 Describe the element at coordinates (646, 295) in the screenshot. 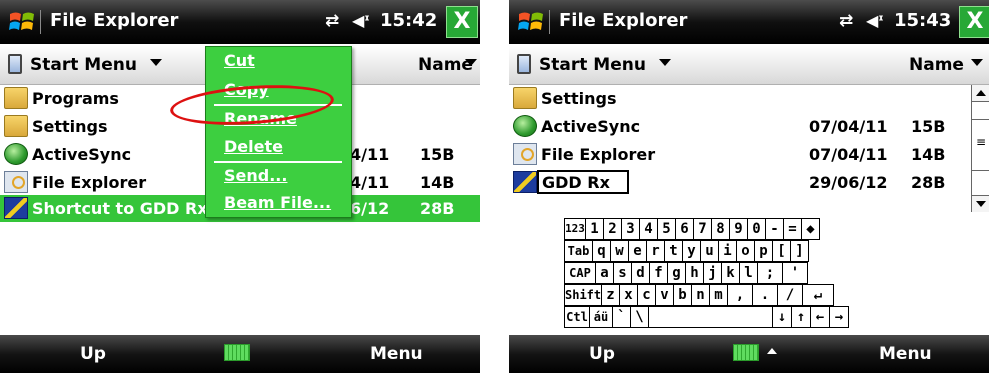

I see `key: c` at that location.